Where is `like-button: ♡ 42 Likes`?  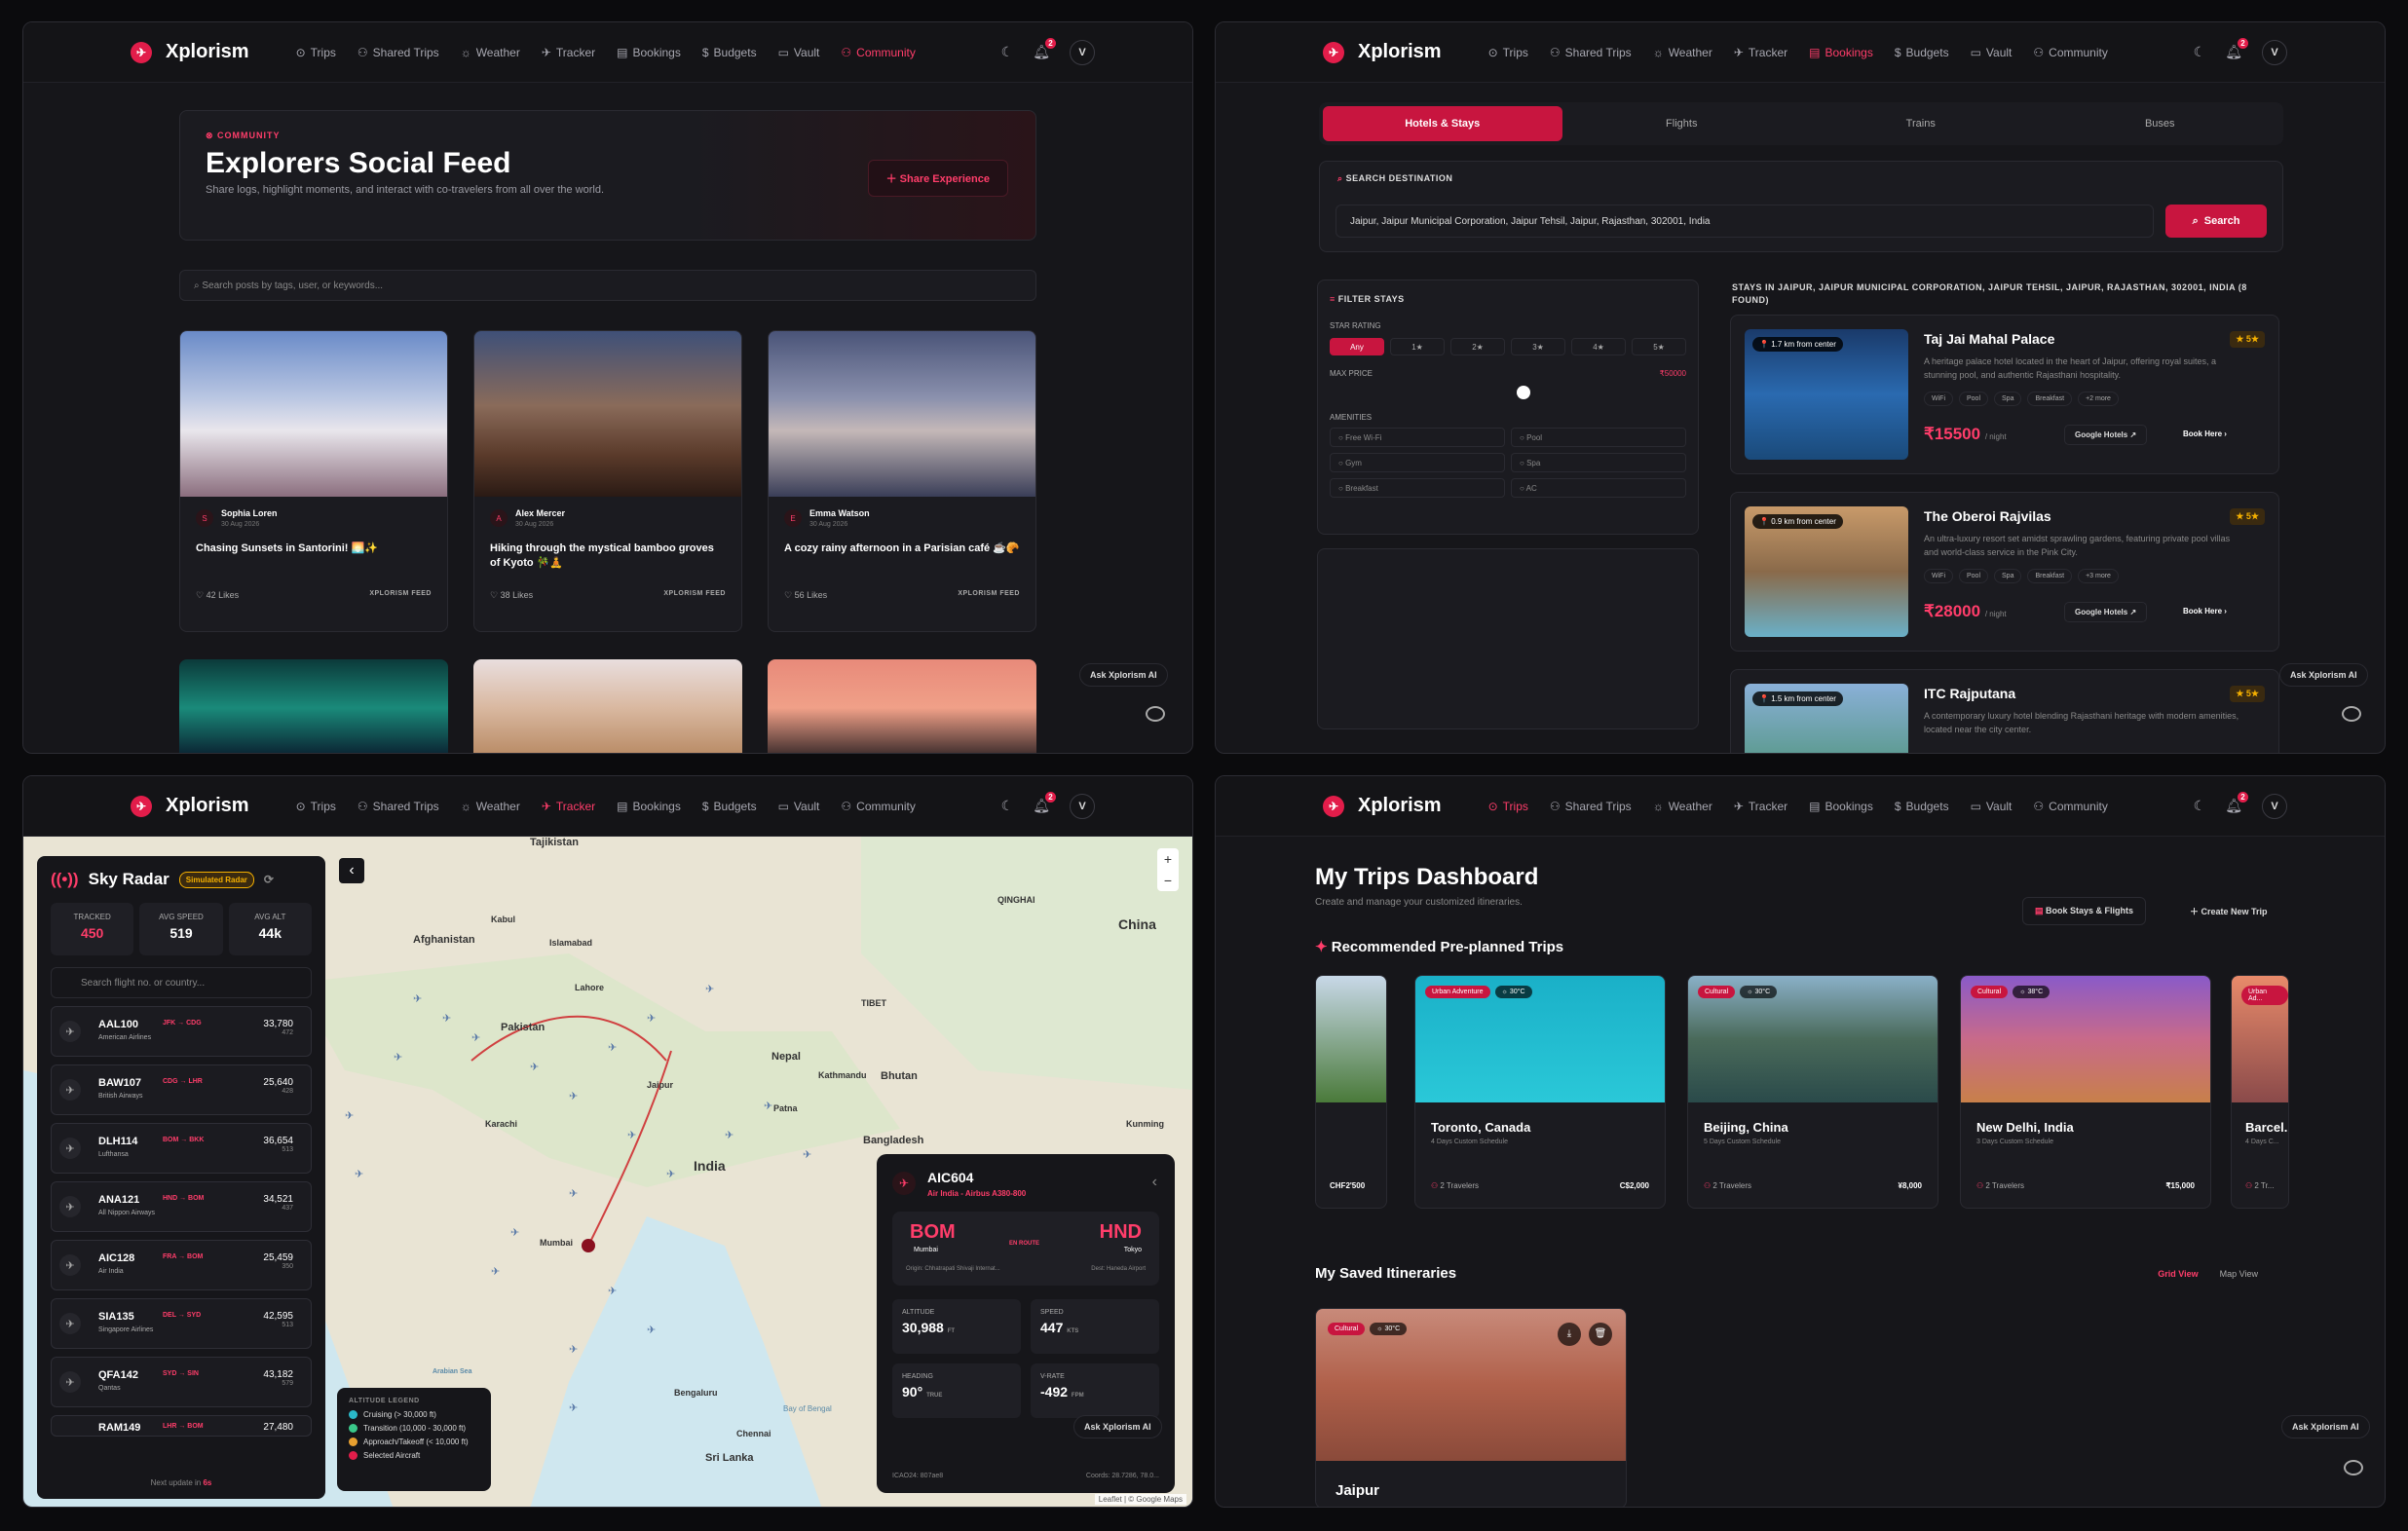 like-button: ♡ 42 Likes is located at coordinates (217, 595).